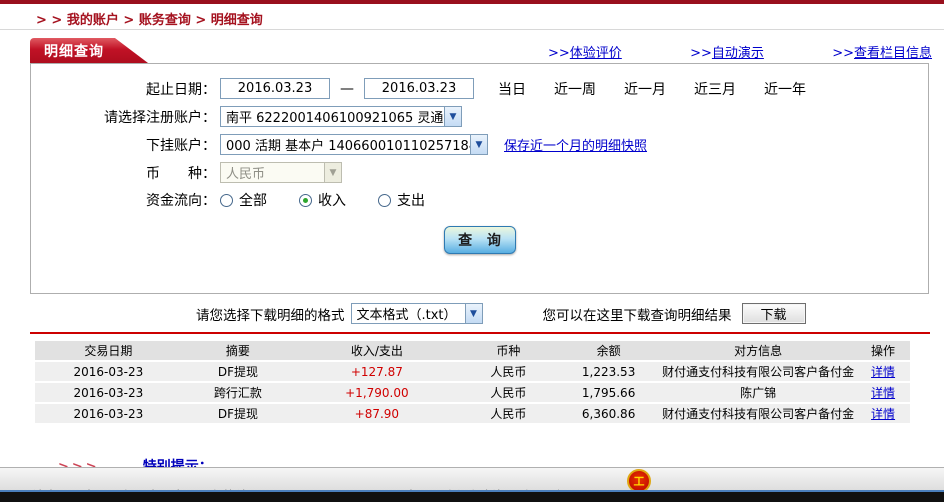  What do you see at coordinates (609, 392) in the screenshot?
I see `cell-balance: 1,795.66` at bounding box center [609, 392].